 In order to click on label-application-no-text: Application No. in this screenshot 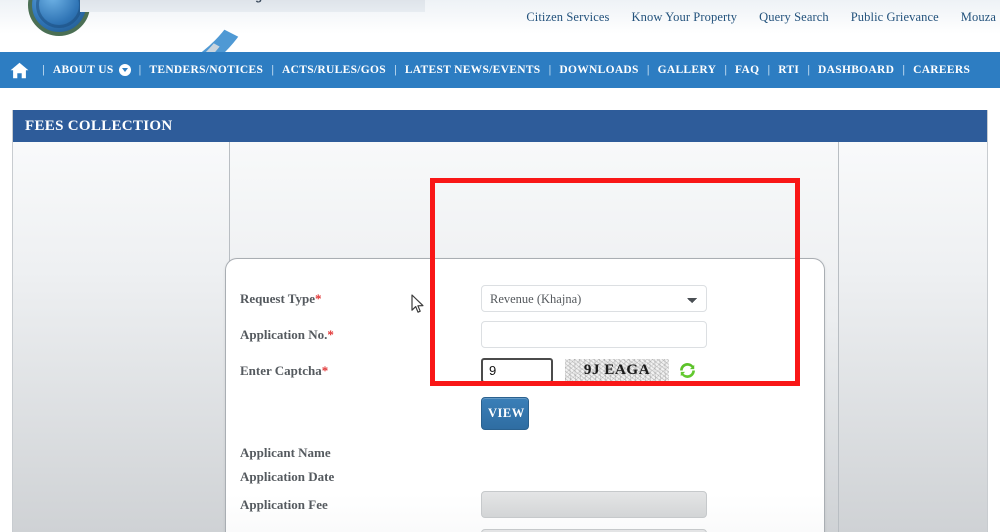, I will do `click(284, 334)`.